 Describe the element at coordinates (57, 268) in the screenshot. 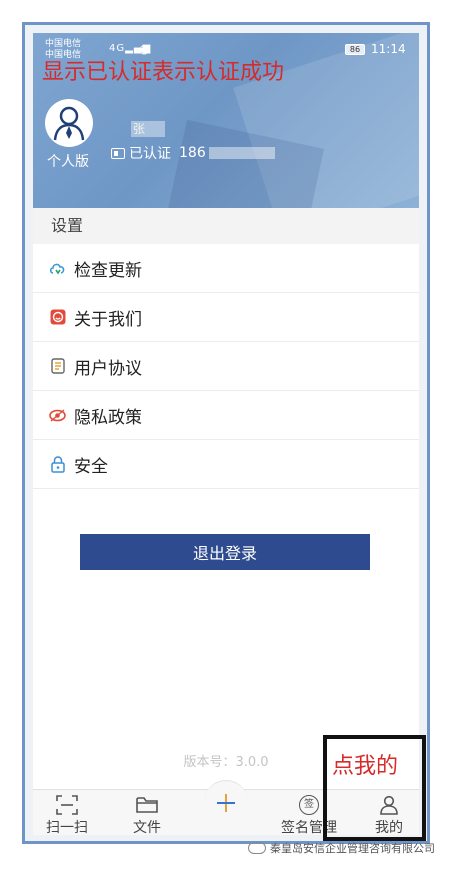

I see `cloud-refresh-icon` at that location.